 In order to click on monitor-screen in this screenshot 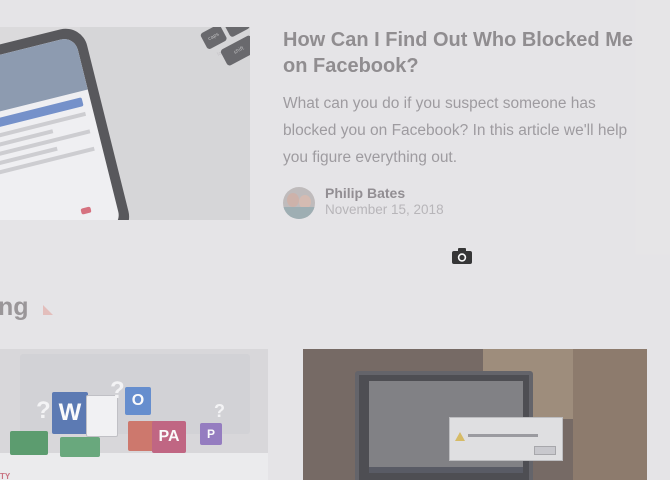, I will do `click(466, 427)`.